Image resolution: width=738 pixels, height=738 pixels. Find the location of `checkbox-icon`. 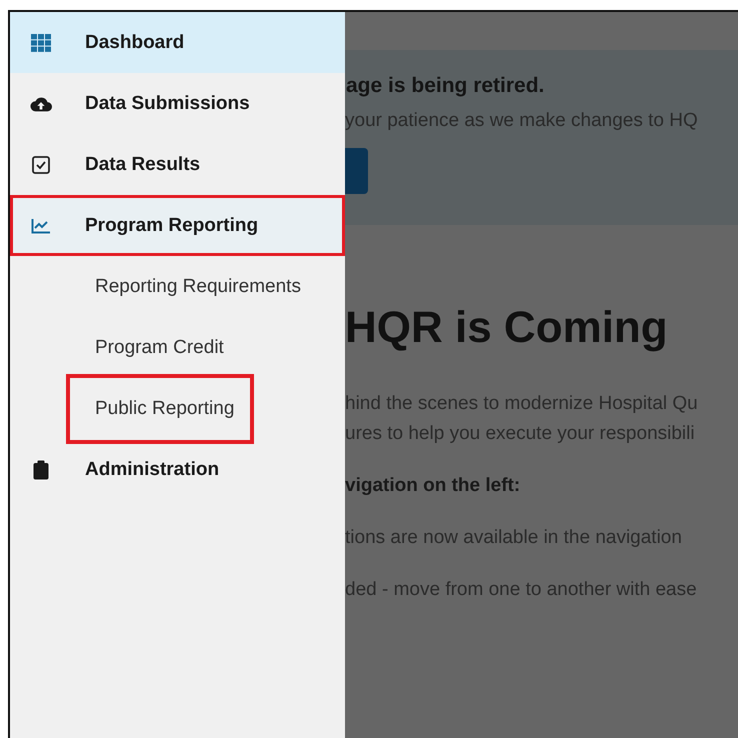

checkbox-icon is located at coordinates (41, 165).